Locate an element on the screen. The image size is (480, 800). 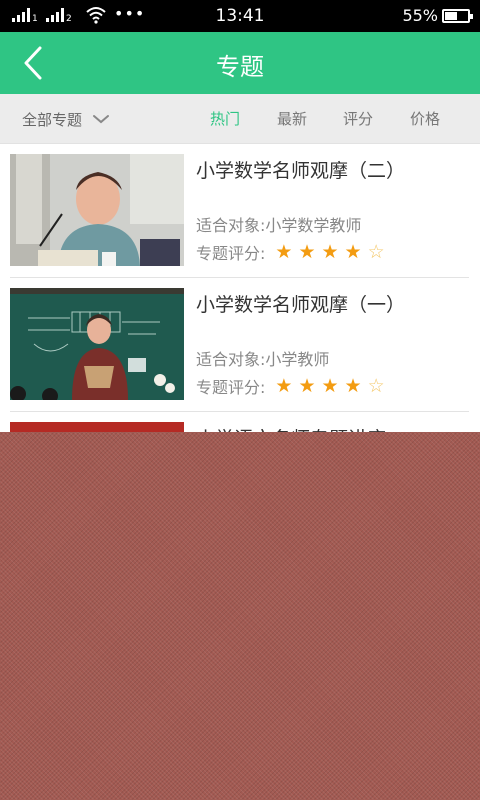
topic-audience: 适合对象:小学数学教师 is located at coordinates (278, 224).